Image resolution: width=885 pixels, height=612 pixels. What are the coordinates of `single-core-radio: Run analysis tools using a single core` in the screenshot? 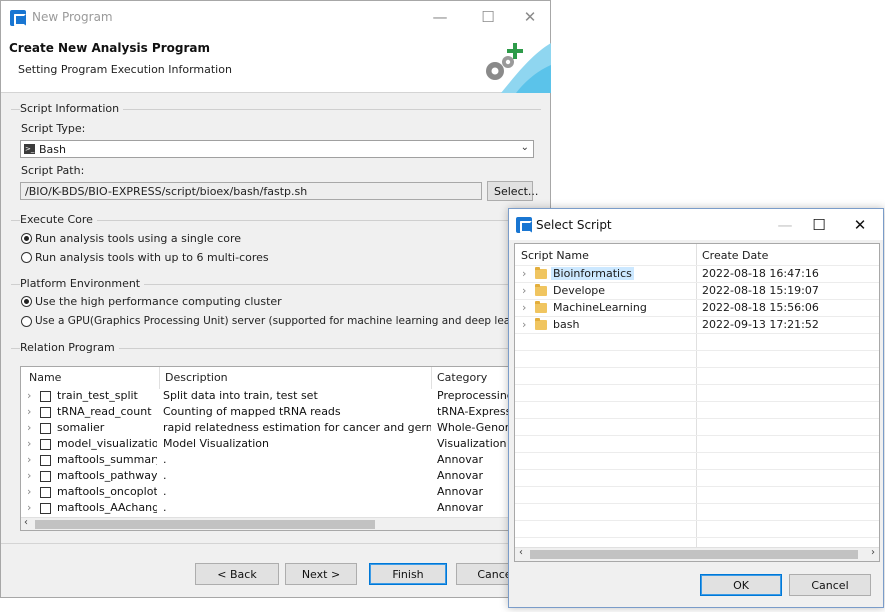 It's located at (131, 238).